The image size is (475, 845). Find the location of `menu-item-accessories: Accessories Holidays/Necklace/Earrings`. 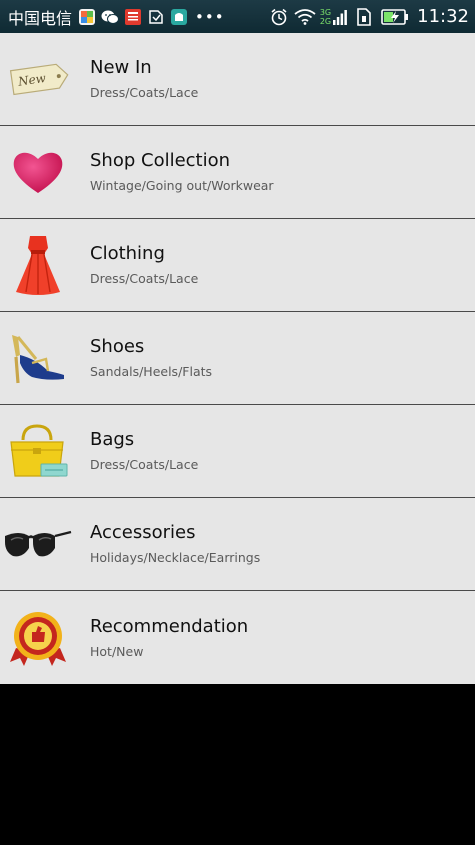

menu-item-accessories: Accessories Holidays/Necklace/Earrings is located at coordinates (237, 544).